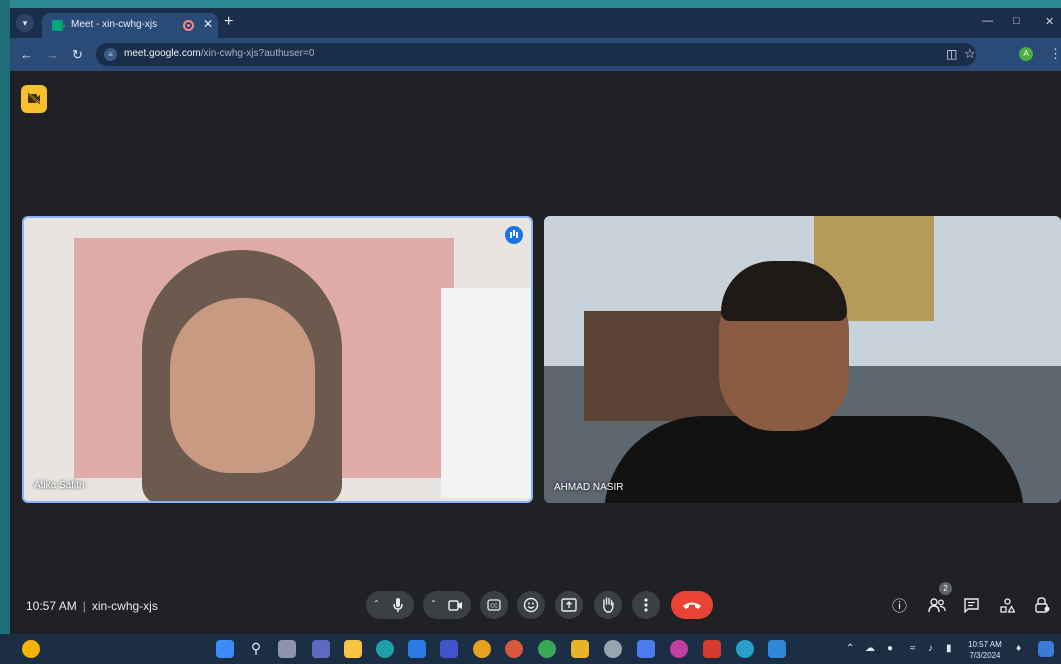 Image resolution: width=1061 pixels, height=664 pixels. I want to click on clock-time: 10:57 AM, so click(985, 644).